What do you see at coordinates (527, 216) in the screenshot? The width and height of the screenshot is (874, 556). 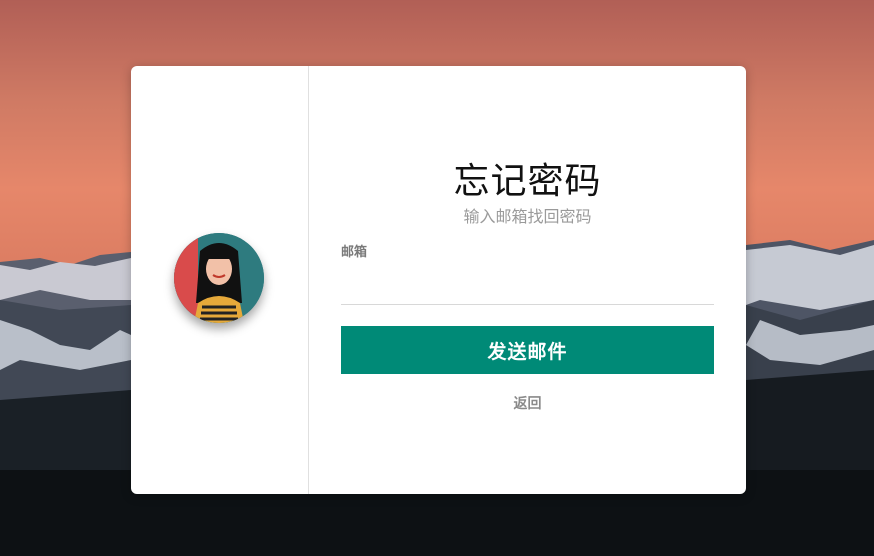 I see `page-subtitle: 输入邮箱找回密码` at bounding box center [527, 216].